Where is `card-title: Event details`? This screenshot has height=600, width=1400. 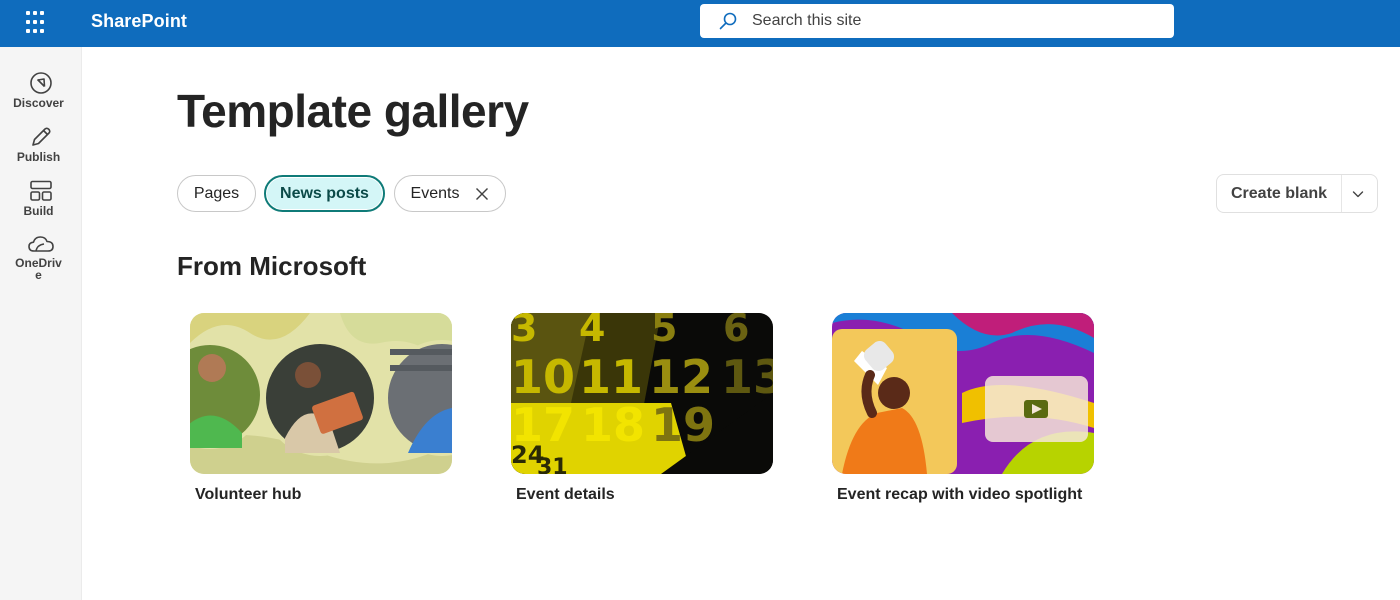
card-title: Event details is located at coordinates (565, 494).